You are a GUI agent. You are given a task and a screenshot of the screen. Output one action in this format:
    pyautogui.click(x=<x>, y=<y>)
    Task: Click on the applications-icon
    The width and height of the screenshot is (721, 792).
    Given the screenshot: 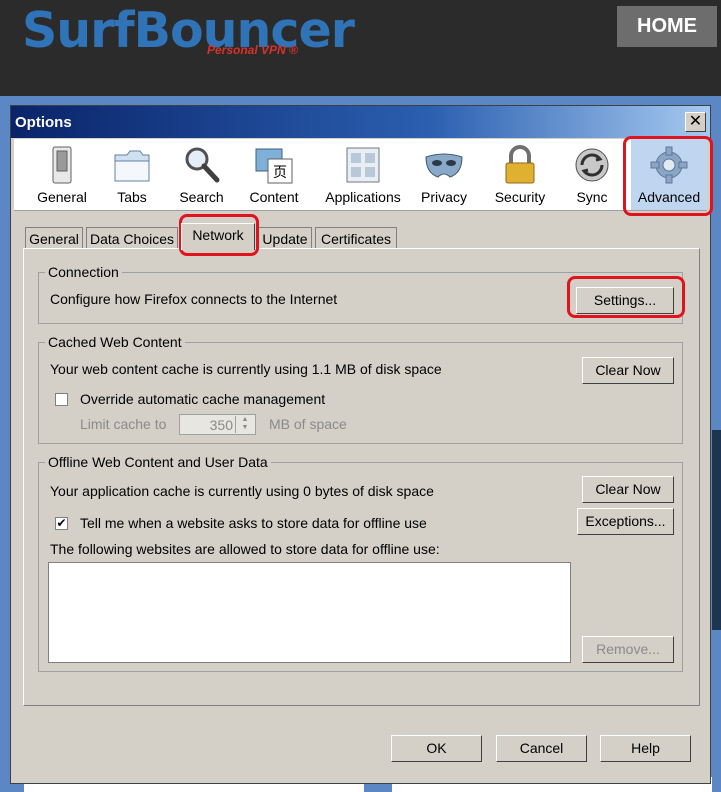 What is the action you would take?
    pyautogui.click(x=363, y=165)
    